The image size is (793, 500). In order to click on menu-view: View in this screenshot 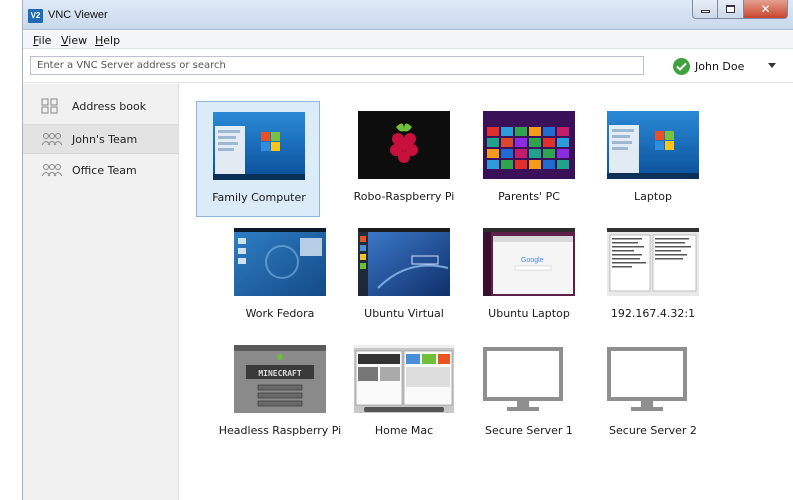, I will do `click(74, 40)`.